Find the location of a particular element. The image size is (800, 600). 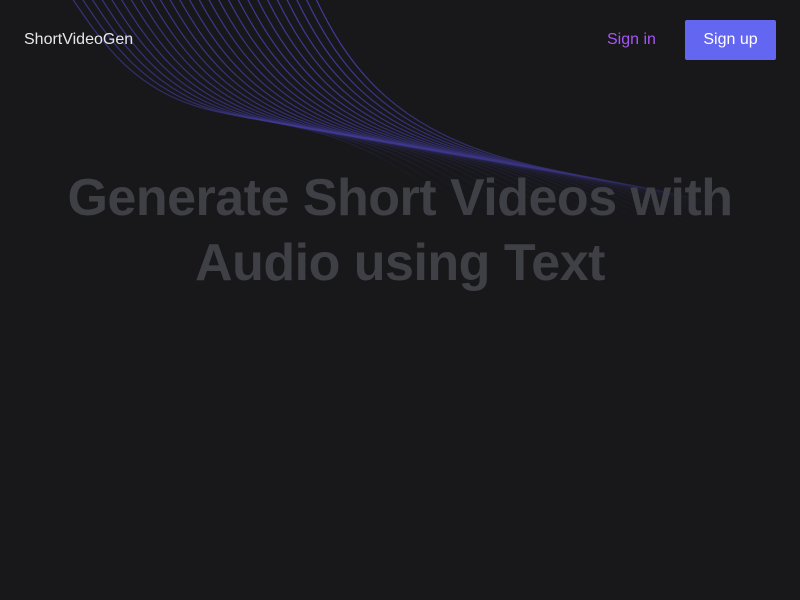

sign-up-button: Sign up is located at coordinates (730, 40).